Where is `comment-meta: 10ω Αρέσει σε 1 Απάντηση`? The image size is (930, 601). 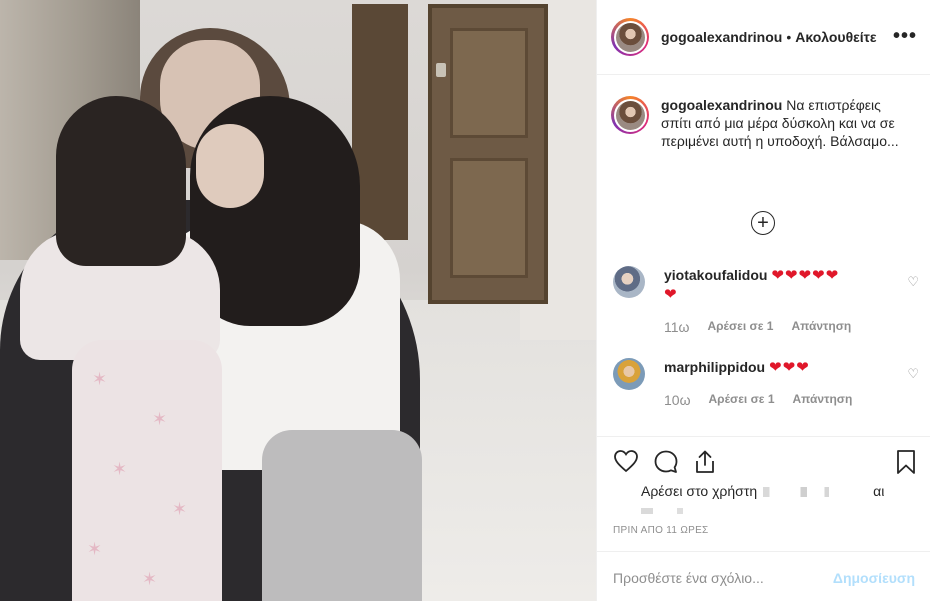 comment-meta: 10ω Αρέσει σε 1 Απάντηση is located at coordinates (758, 400).